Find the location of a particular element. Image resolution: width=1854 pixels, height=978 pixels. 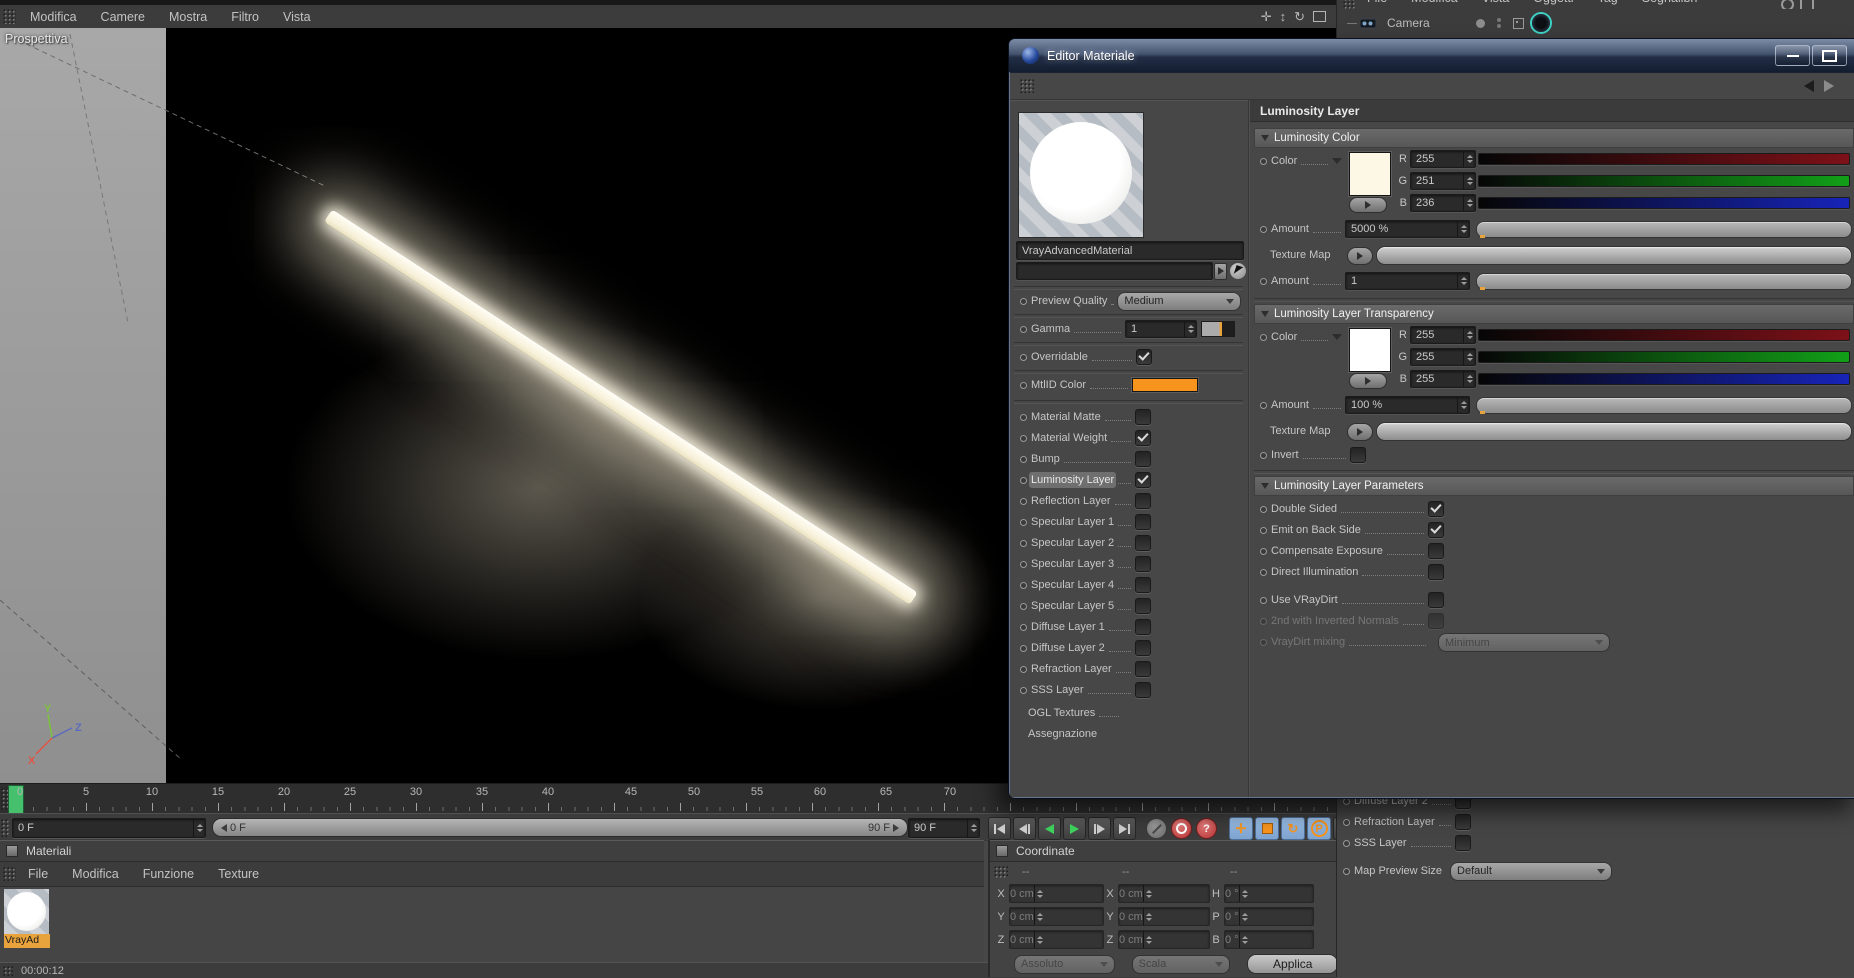

channel-label: Specular Layer 4 is located at coordinates (1072, 585).